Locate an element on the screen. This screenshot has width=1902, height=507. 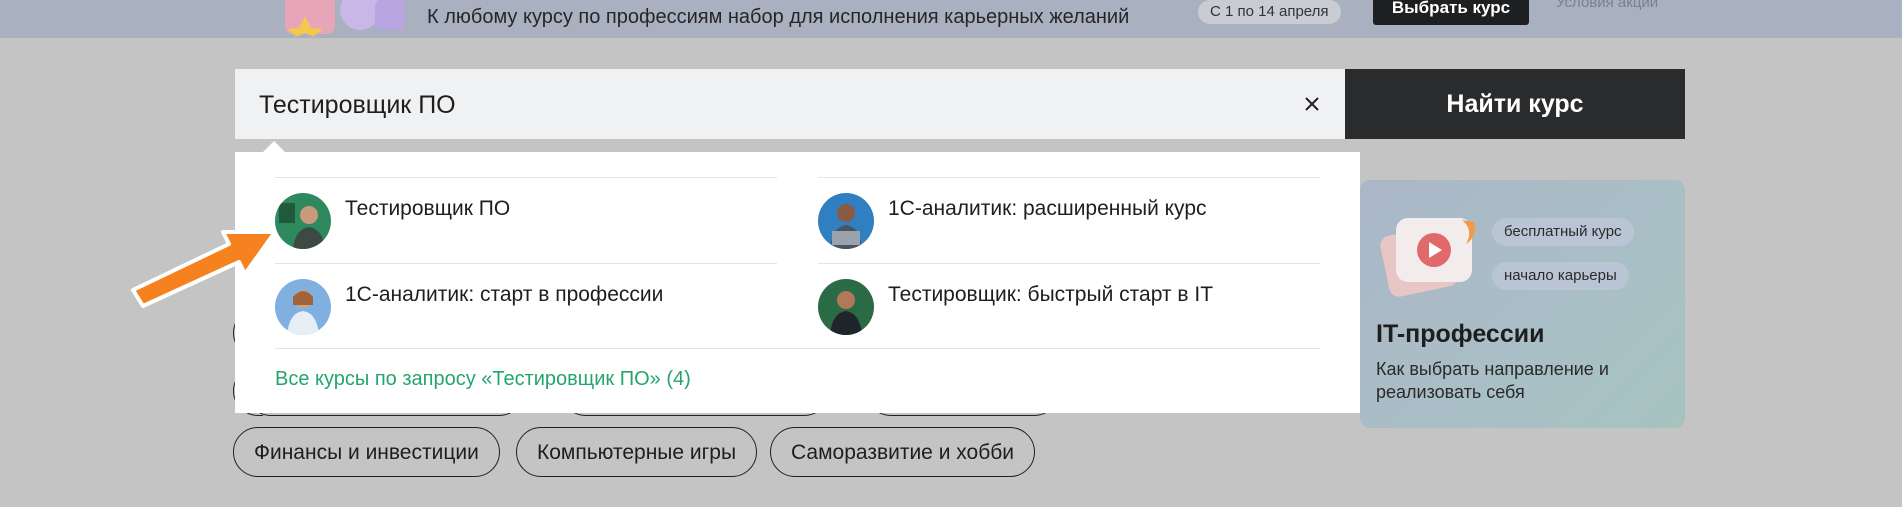
suggestion-item: Тестировщик: быстрый старт в IT is located at coordinates (1068, 306).